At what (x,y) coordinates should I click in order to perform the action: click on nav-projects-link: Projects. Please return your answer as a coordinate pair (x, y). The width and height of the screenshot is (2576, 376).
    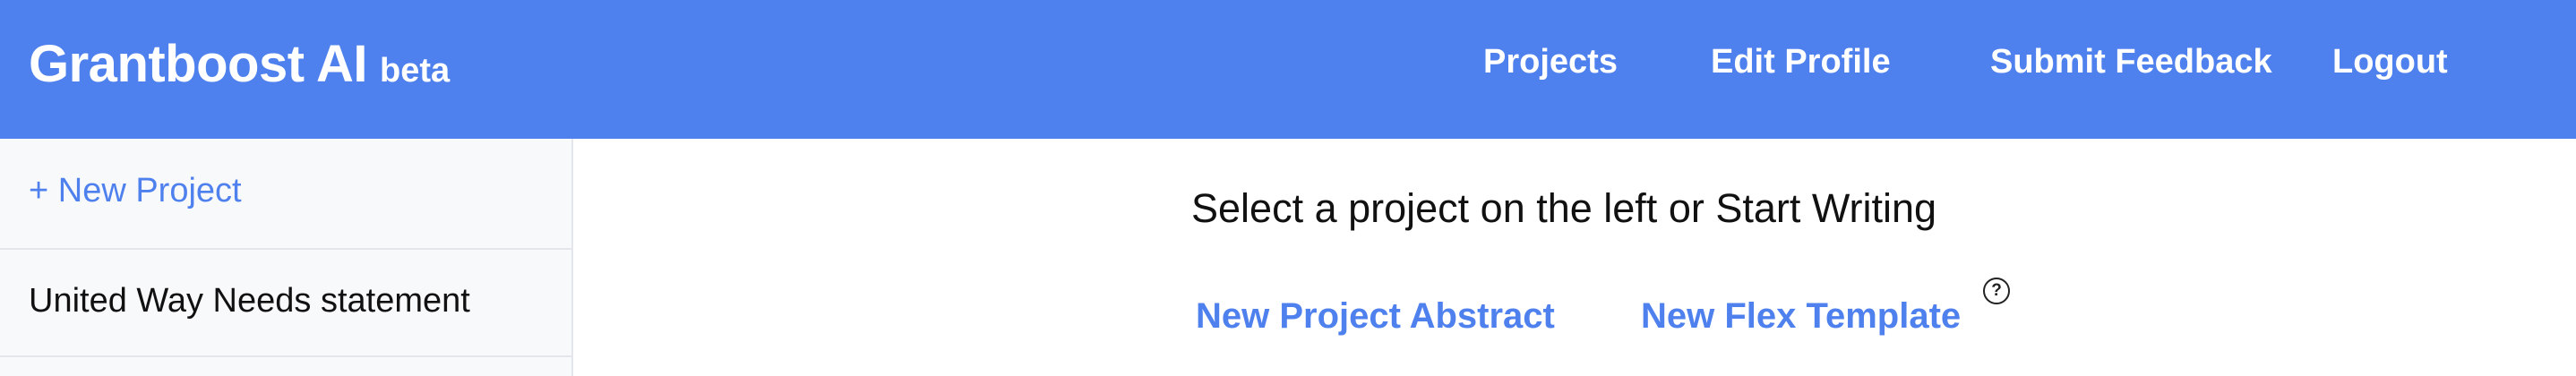
    Looking at the image, I should click on (1550, 62).